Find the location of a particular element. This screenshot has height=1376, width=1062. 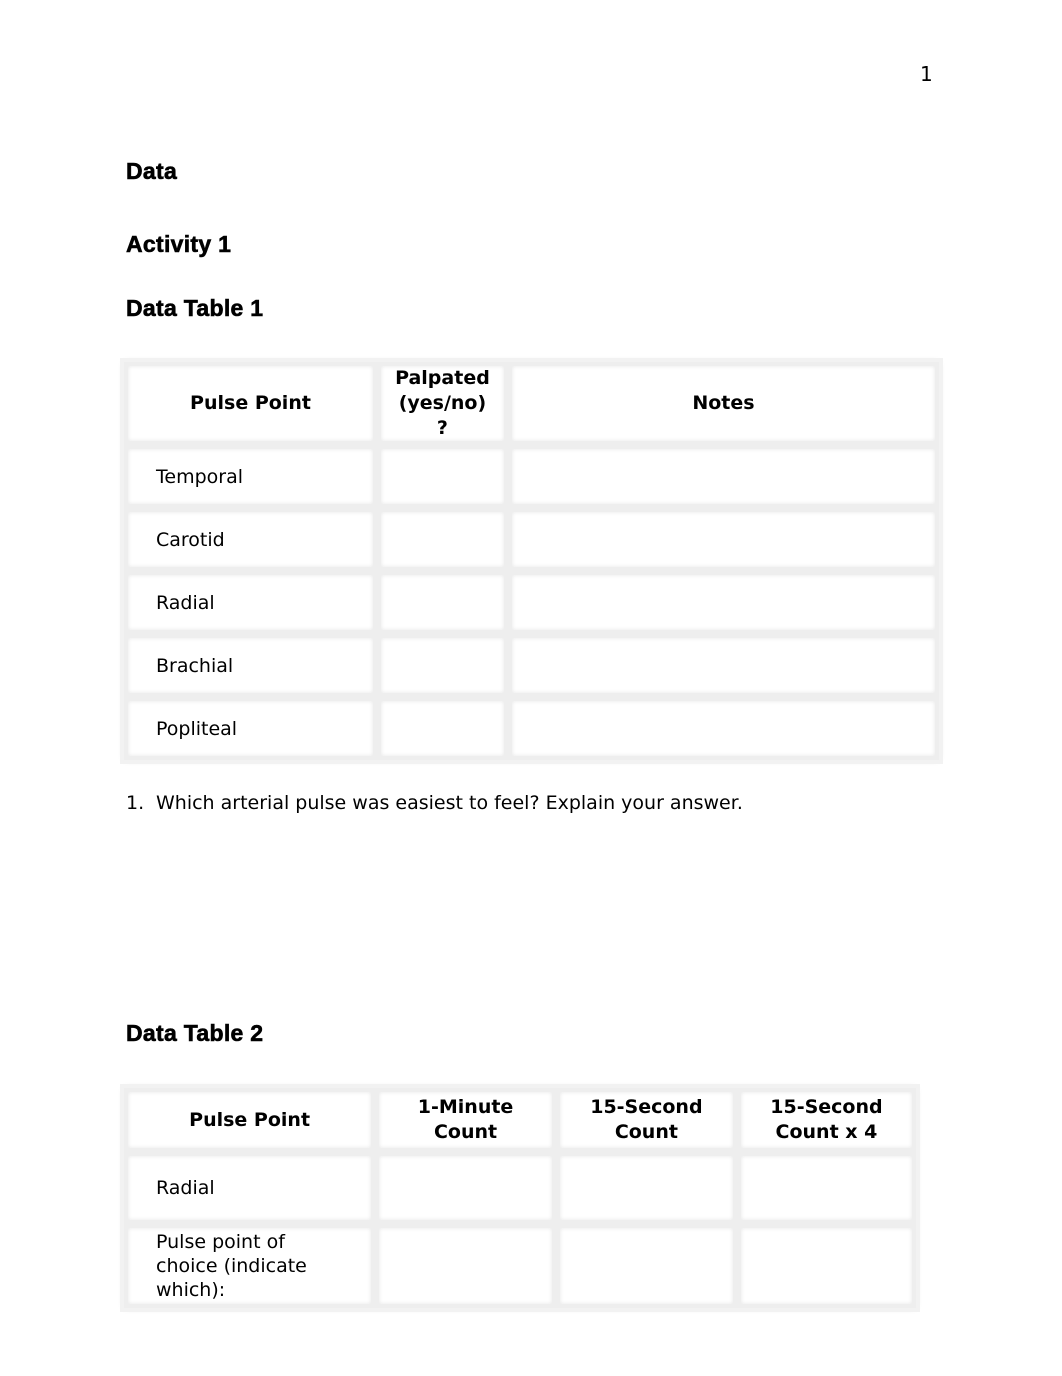

table-header-row: Pulse Point Palpated (yes/no) ? Notes is located at coordinates (531, 403).